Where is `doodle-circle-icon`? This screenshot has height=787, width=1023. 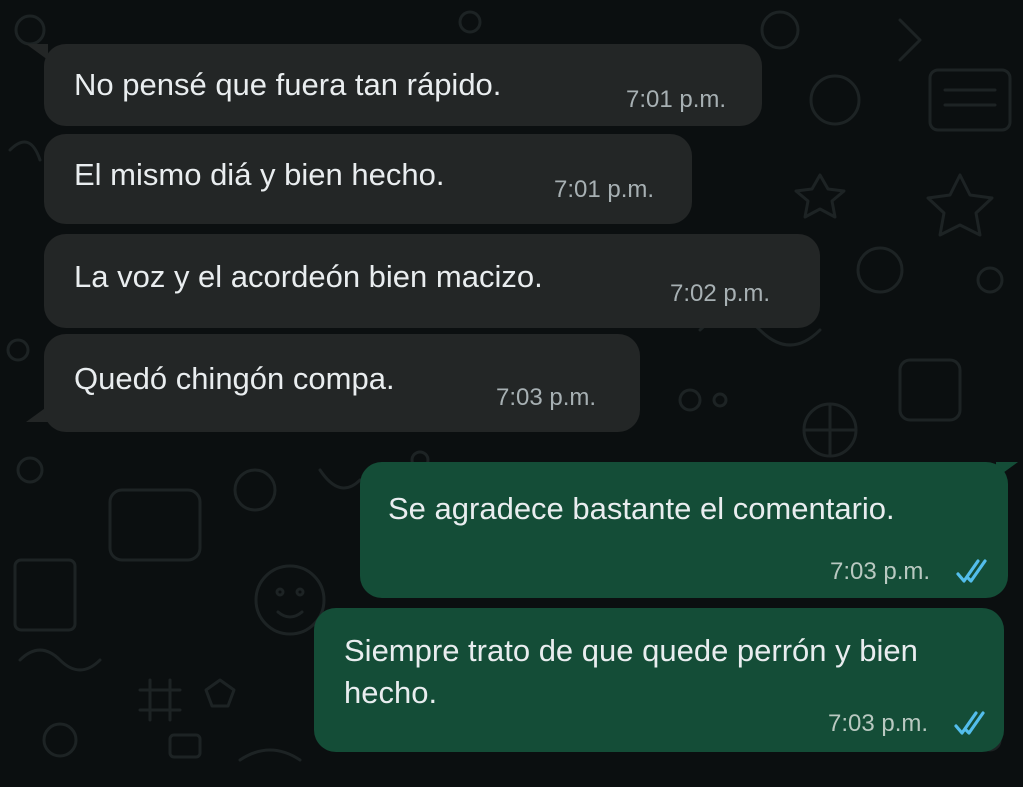
doodle-circle-icon is located at coordinates (30, 30).